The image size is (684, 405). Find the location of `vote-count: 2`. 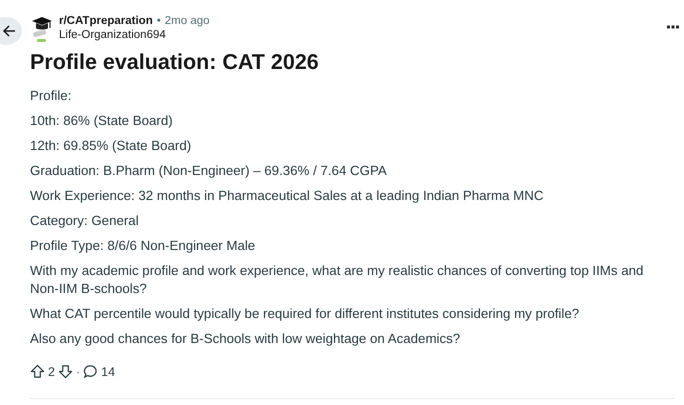

vote-count: 2 is located at coordinates (51, 371).